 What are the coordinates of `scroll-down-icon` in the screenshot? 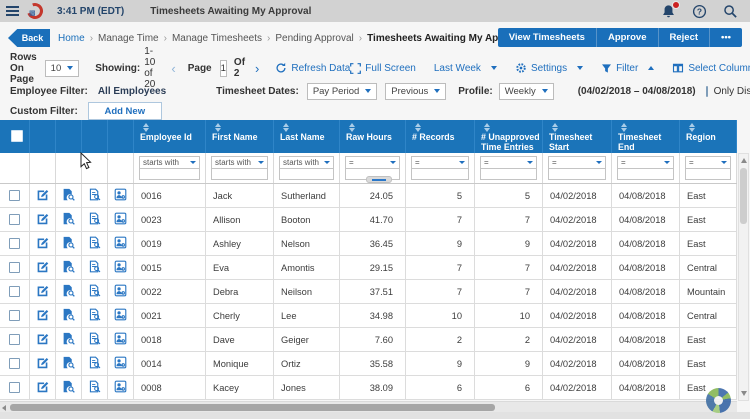 It's located at (744, 393).